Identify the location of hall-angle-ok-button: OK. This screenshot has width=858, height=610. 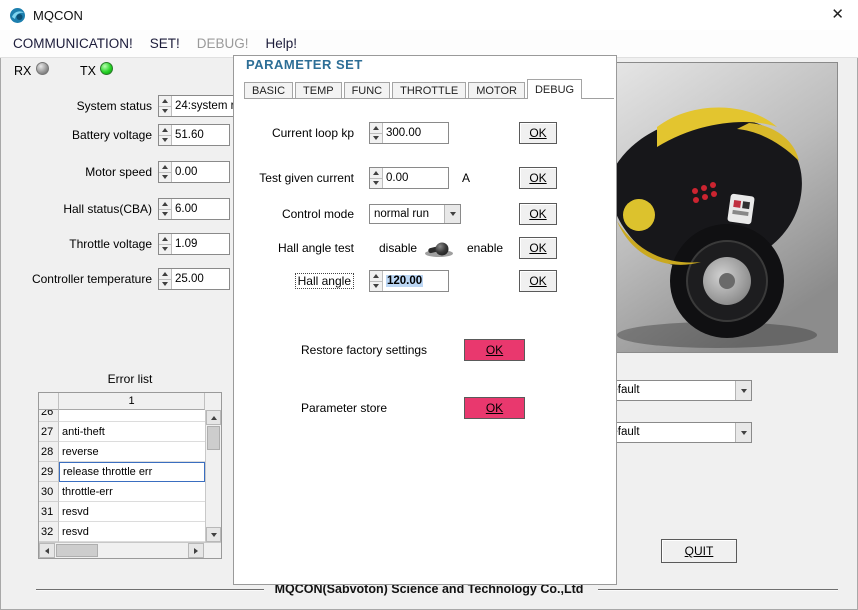
(538, 281).